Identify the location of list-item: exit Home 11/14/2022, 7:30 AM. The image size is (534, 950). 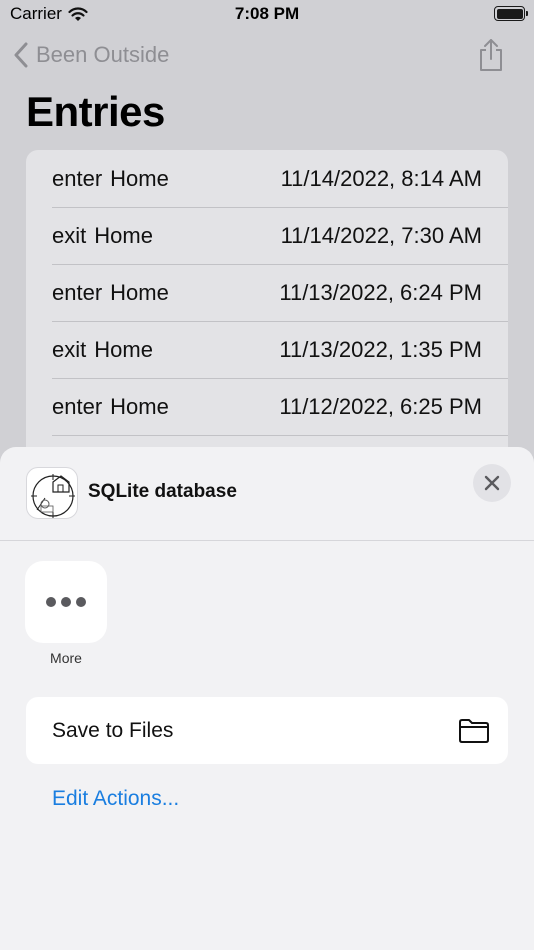
(267, 235).